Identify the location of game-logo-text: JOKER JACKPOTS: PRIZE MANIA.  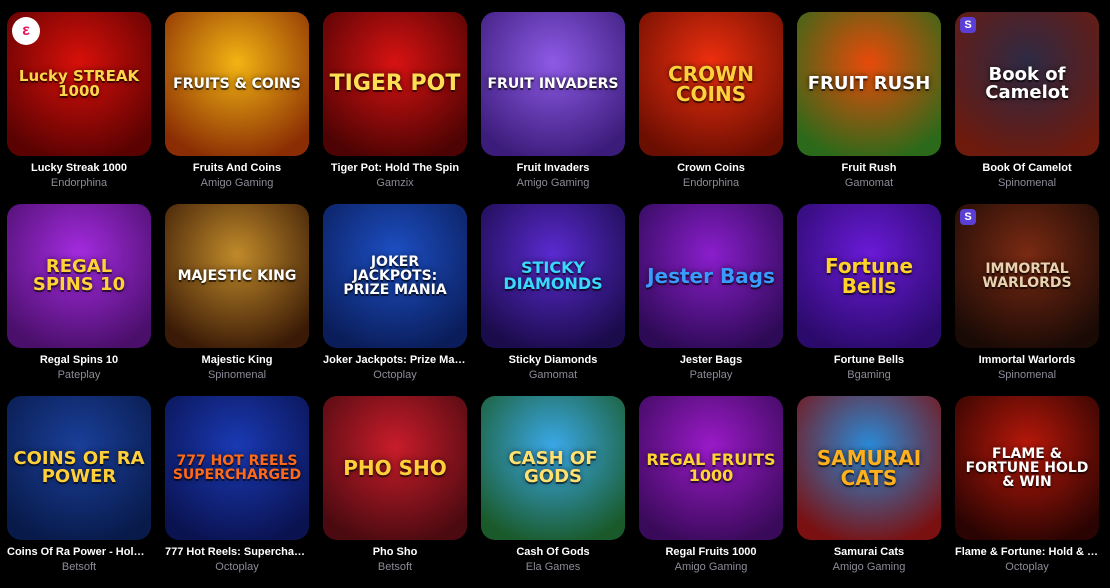
(395, 276).